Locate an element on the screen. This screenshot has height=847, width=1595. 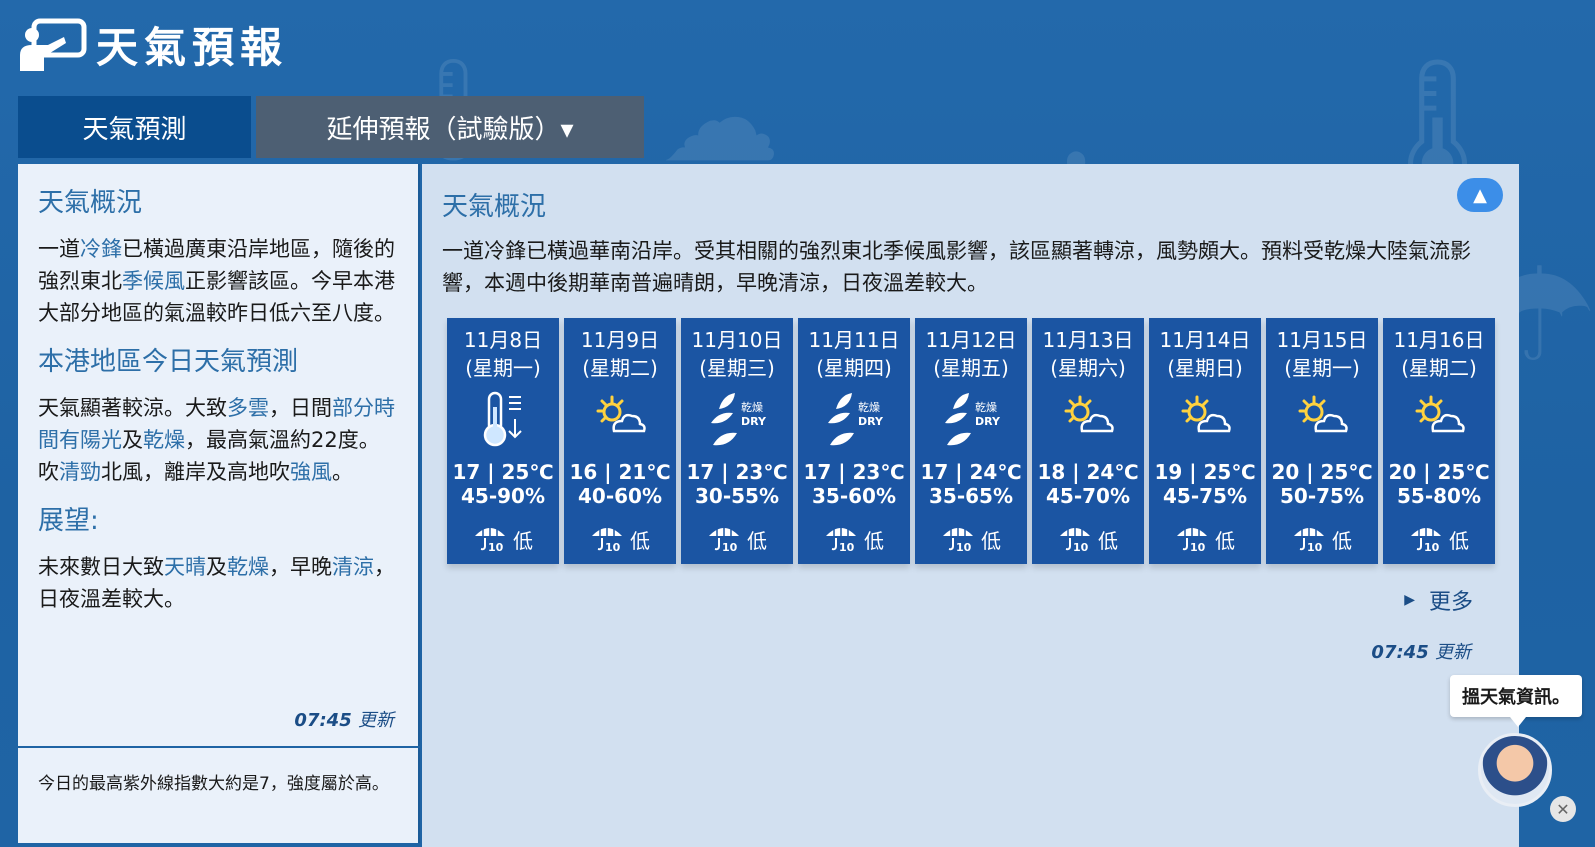
forecast-card: 11月9日 (星期二) 16 | 21℃ 40-60% 10 低 is located at coordinates (620, 441).